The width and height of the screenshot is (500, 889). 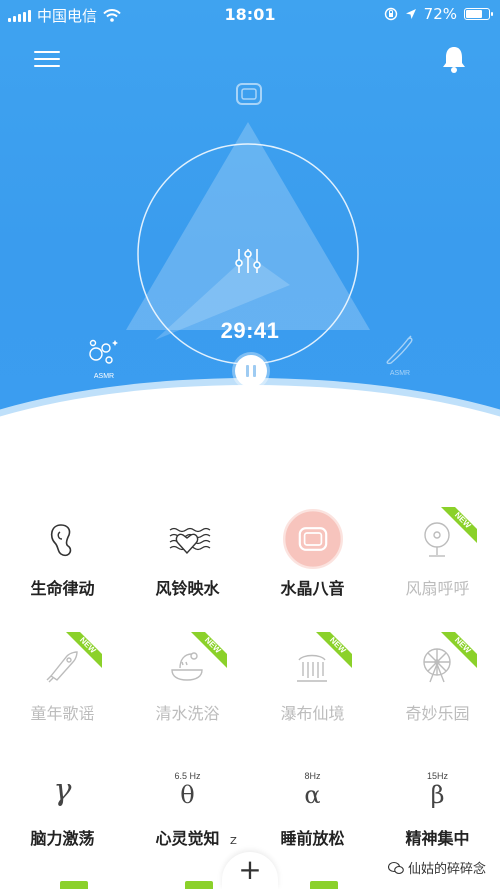 I want to click on sound-label: 童年歌谣, so click(x=62, y=713).